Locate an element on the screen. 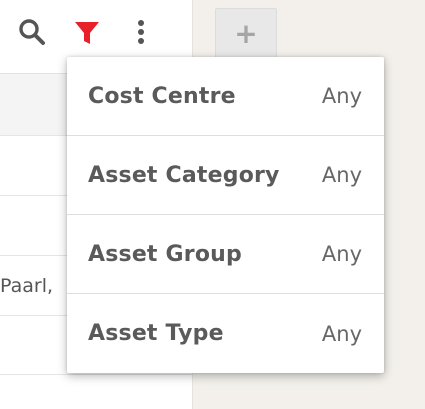  filter-item-asset-group: Asset Group Any is located at coordinates (225, 254).